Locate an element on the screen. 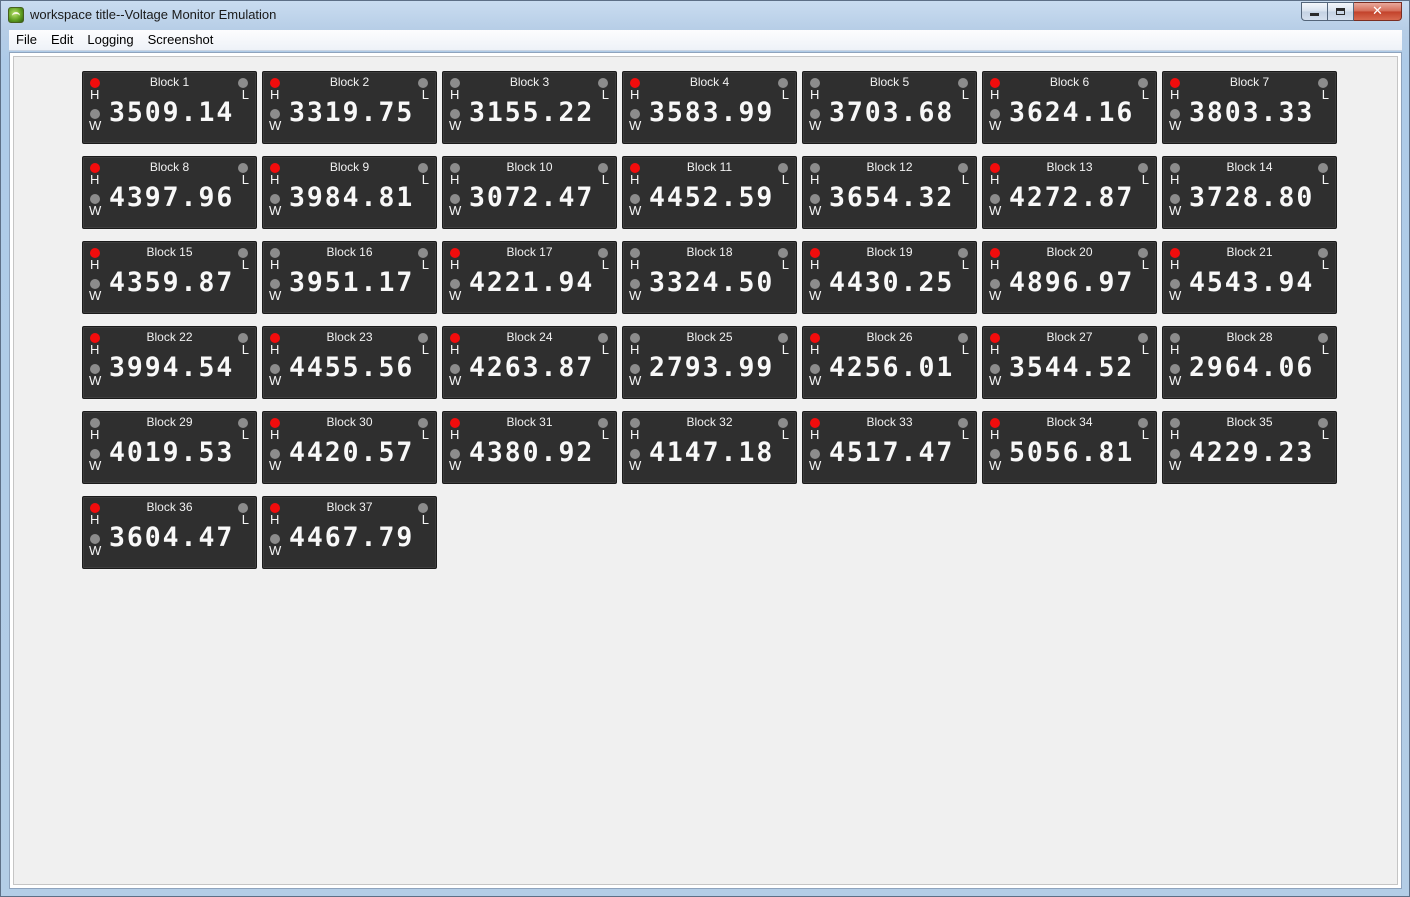  voltage-block: Block 33 H W L 4517.47 is located at coordinates (889, 447).